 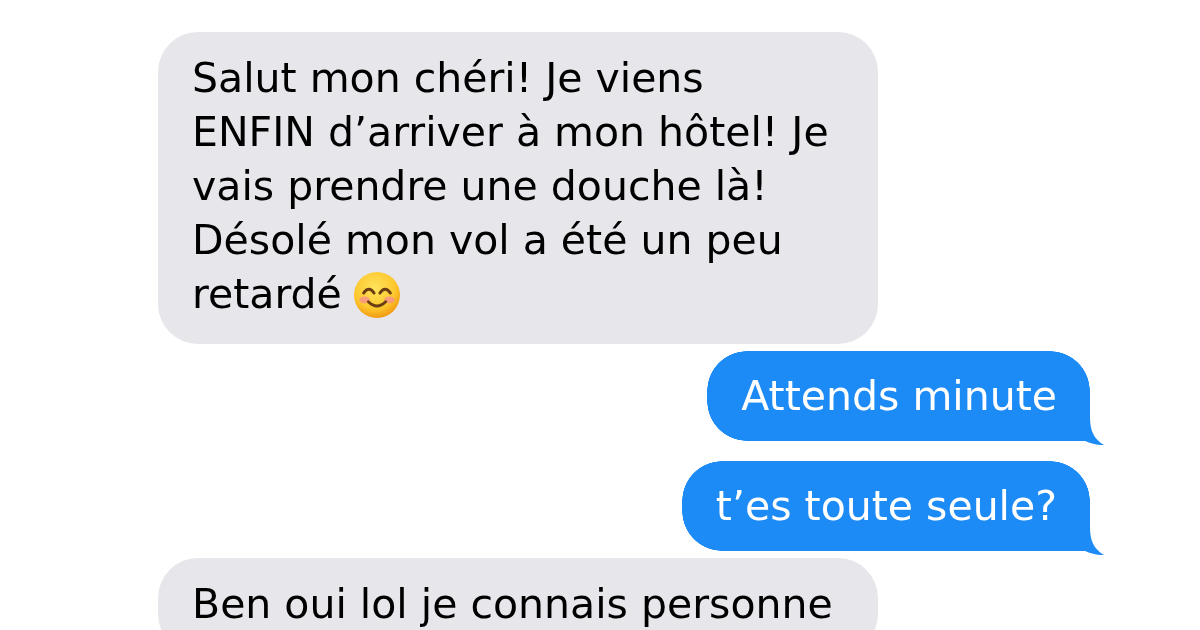 I want to click on message-text: Ben oui lol je connais personne, so click(x=512, y=604).